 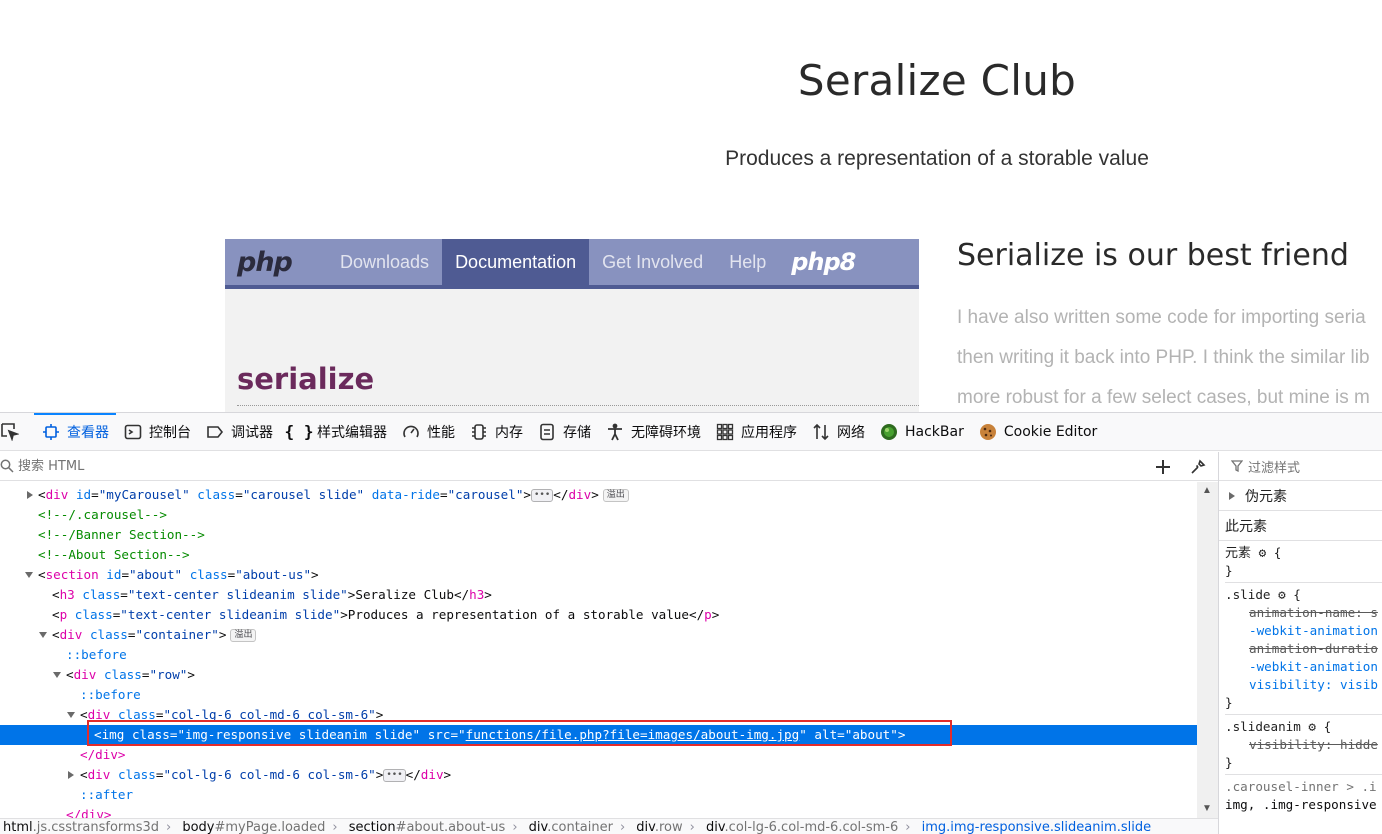 What do you see at coordinates (564, 432) in the screenshot?
I see `tab-storage: 存储` at bounding box center [564, 432].